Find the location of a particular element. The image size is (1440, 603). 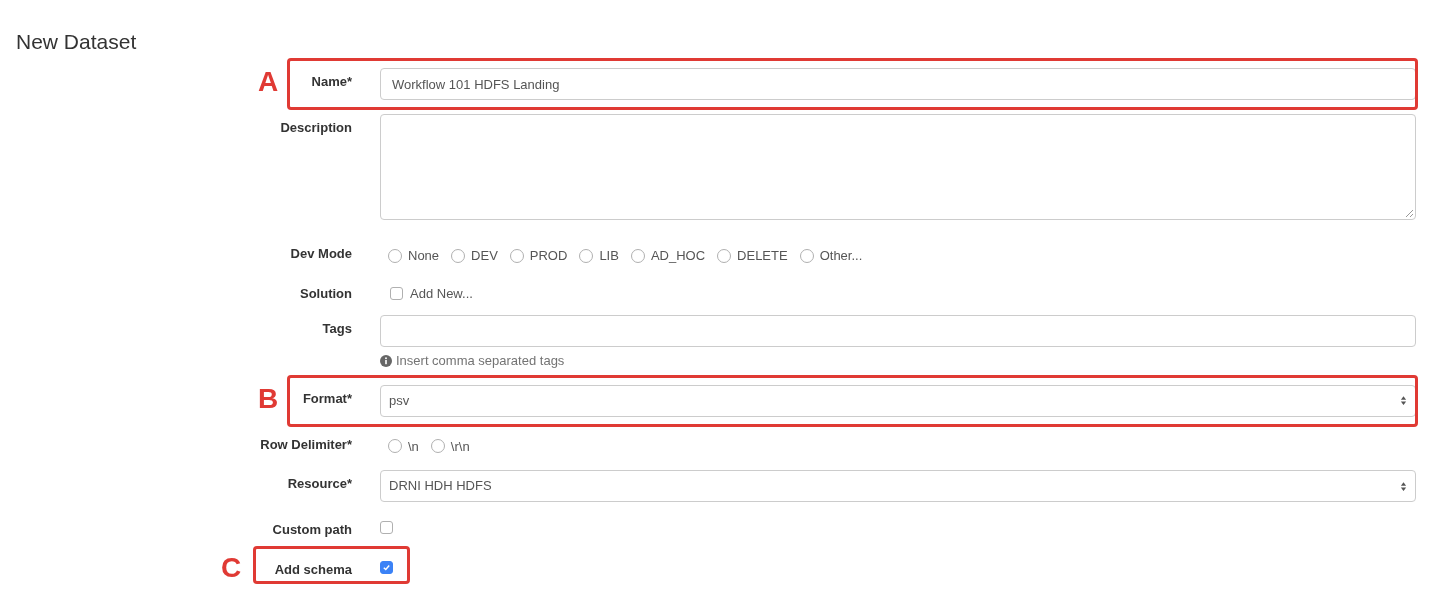

text-field: Workflow 101 HDFS Landing is located at coordinates (898, 84).